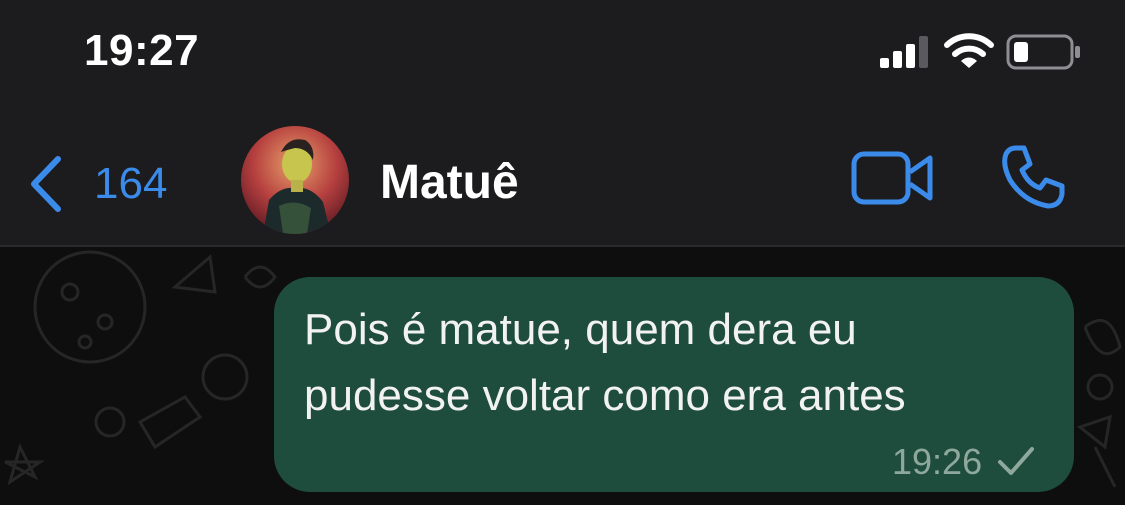 The width and height of the screenshot is (1125, 505). Describe the element at coordinates (1016, 461) in the screenshot. I see `single-check-icon` at that location.